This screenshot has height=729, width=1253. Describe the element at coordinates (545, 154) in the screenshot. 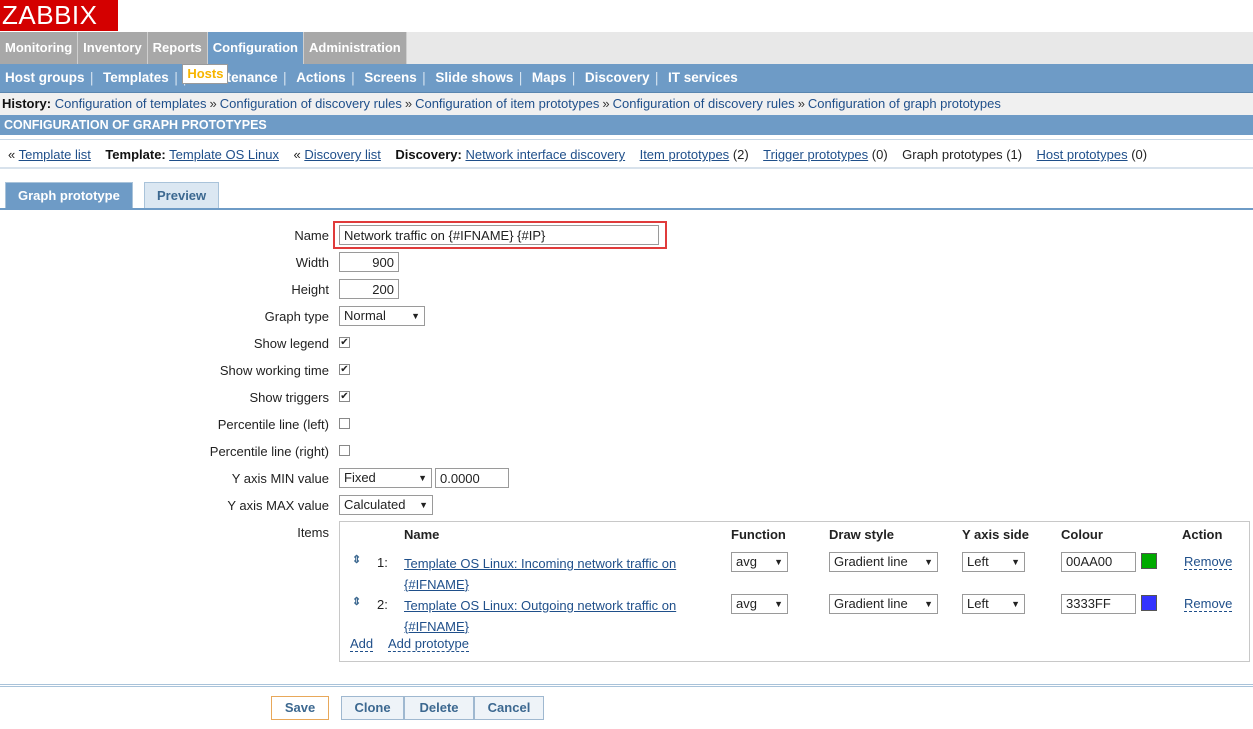

I see `discovery-name-link: Network interface discovery` at that location.